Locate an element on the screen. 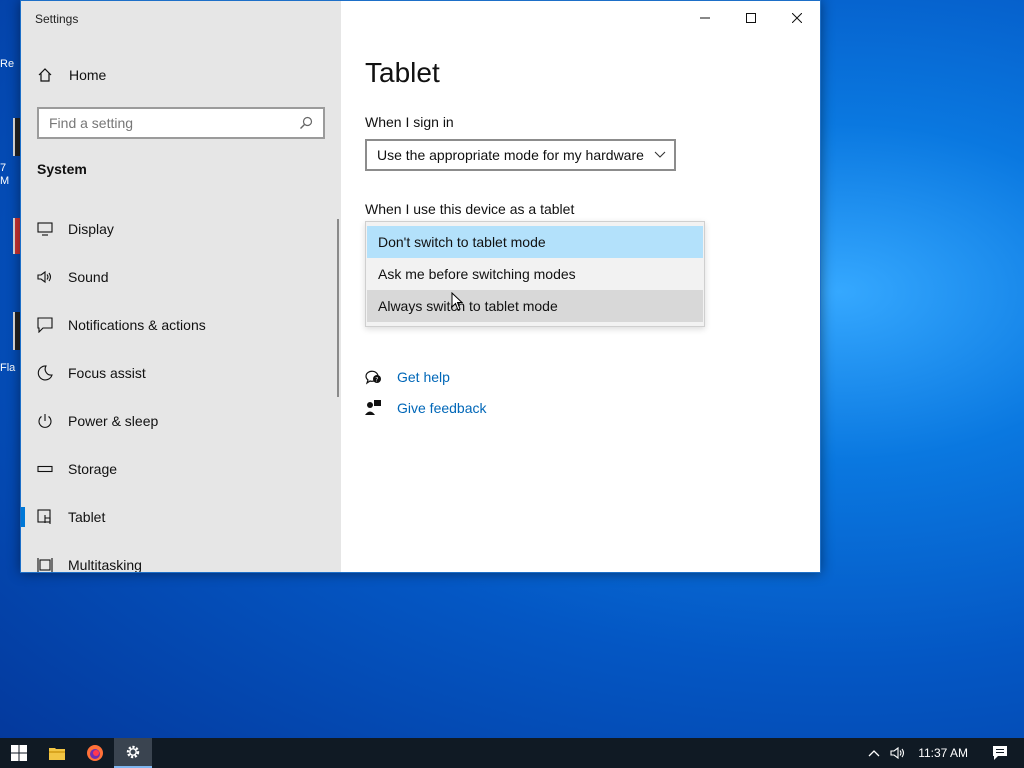 This screenshot has height=768, width=1024. help-links: ? Get help Give feedback is located at coordinates (426, 392).